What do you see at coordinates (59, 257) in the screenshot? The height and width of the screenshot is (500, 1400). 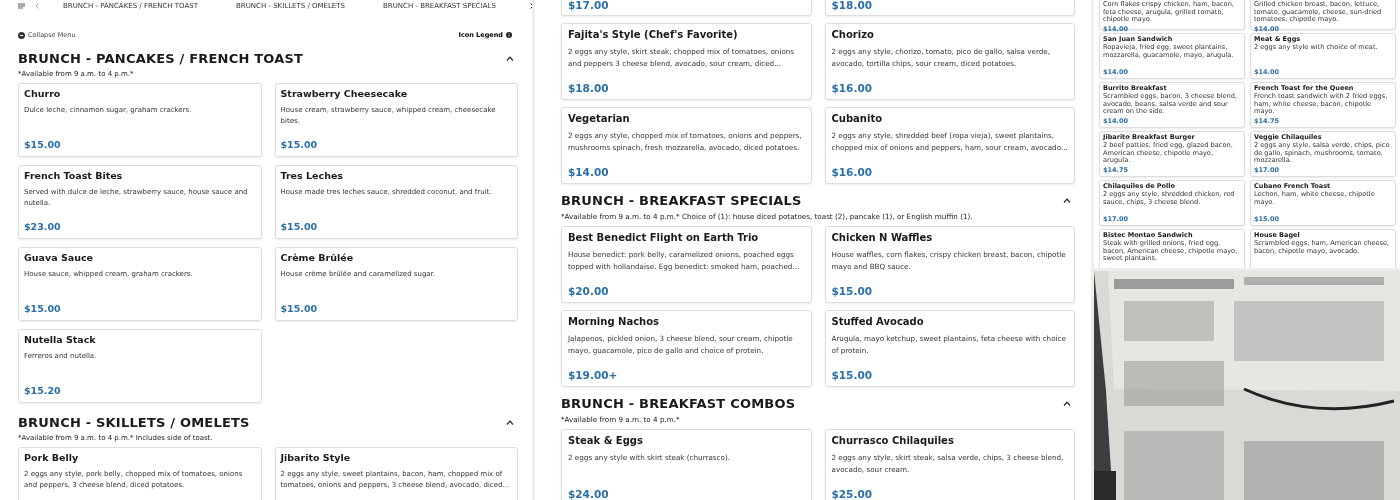 I see `item-name: Guava Sauce` at bounding box center [59, 257].